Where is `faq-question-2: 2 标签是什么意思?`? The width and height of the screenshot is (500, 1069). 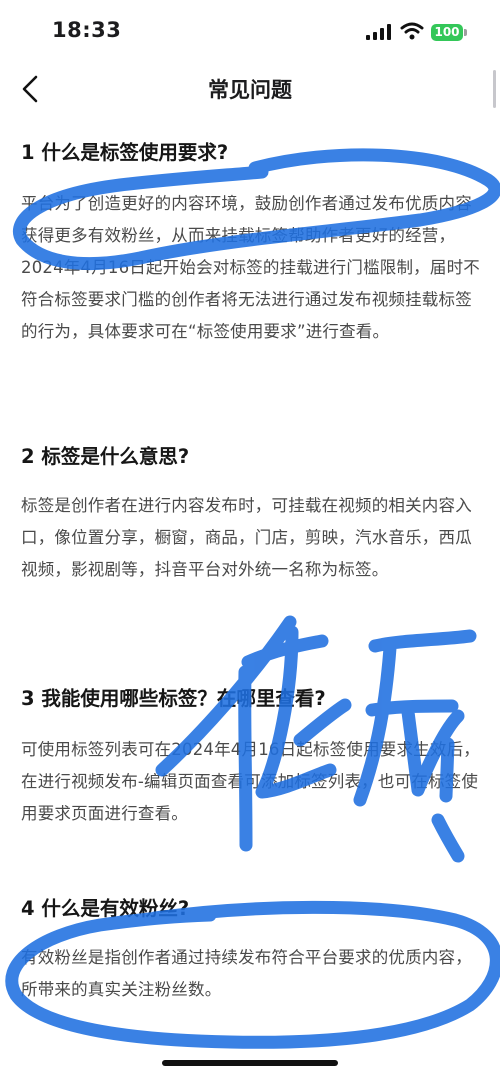
faq-question-2: 2 标签是什么意思? is located at coordinates (105, 456).